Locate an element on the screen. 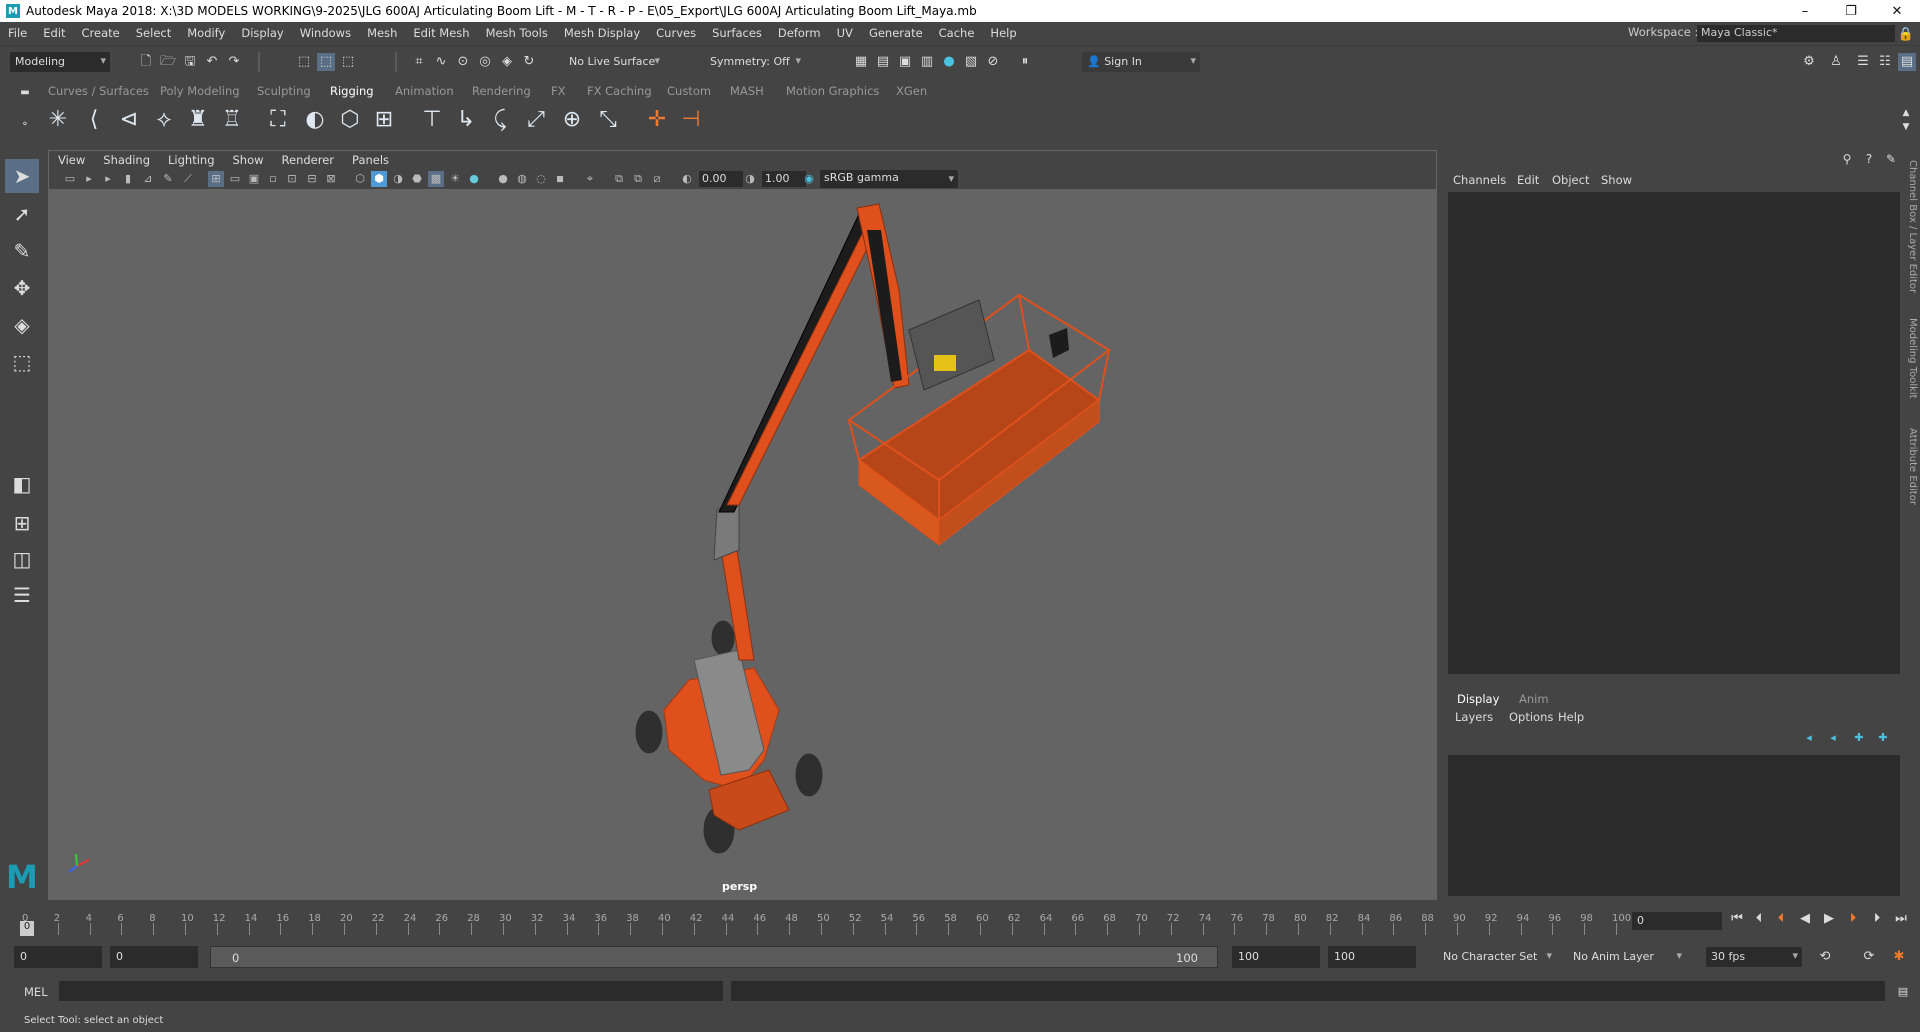  gamma-field: 1.00 is located at coordinates (784, 179).